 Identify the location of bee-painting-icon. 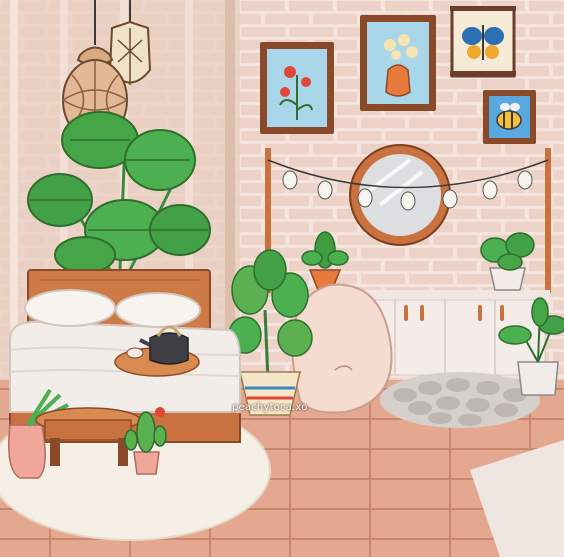
(509, 117).